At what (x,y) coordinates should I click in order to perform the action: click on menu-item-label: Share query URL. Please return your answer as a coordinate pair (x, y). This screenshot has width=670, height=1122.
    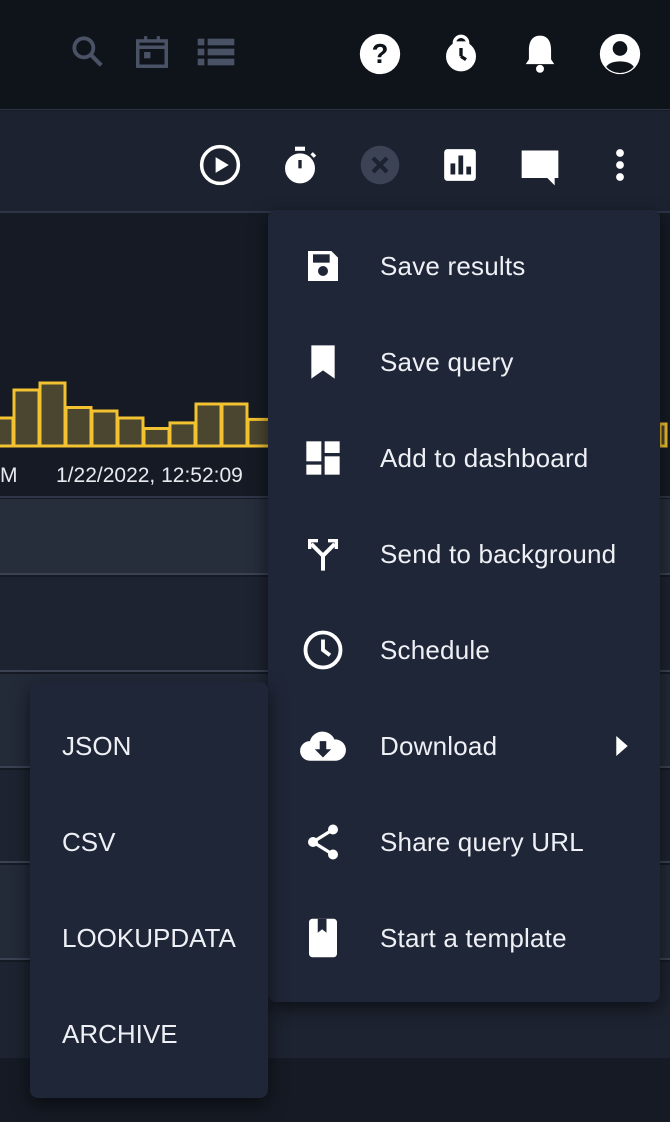
    Looking at the image, I should click on (482, 841).